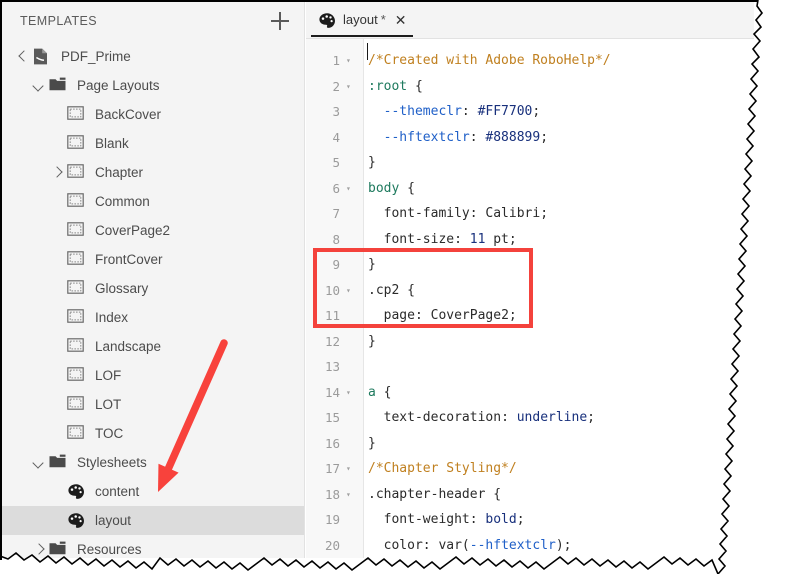 This screenshot has width=794, height=574. Describe the element at coordinates (427, 494) in the screenshot. I see `code-token: .chapter-header` at that location.